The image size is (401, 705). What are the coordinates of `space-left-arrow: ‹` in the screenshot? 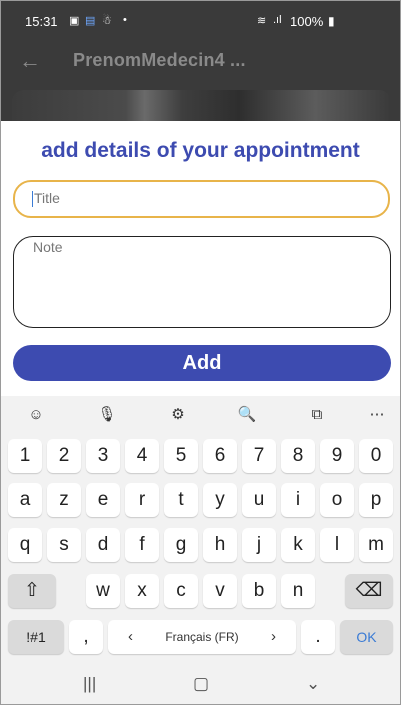 It's located at (130, 636).